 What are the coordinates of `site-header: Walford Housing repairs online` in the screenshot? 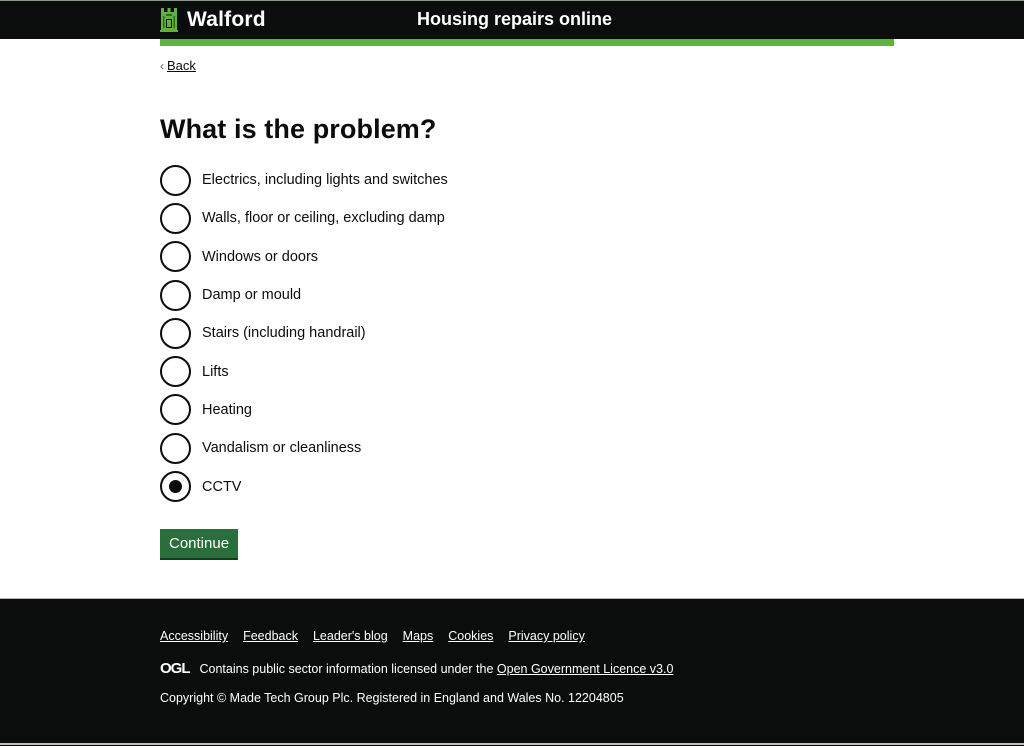 It's located at (512, 20).